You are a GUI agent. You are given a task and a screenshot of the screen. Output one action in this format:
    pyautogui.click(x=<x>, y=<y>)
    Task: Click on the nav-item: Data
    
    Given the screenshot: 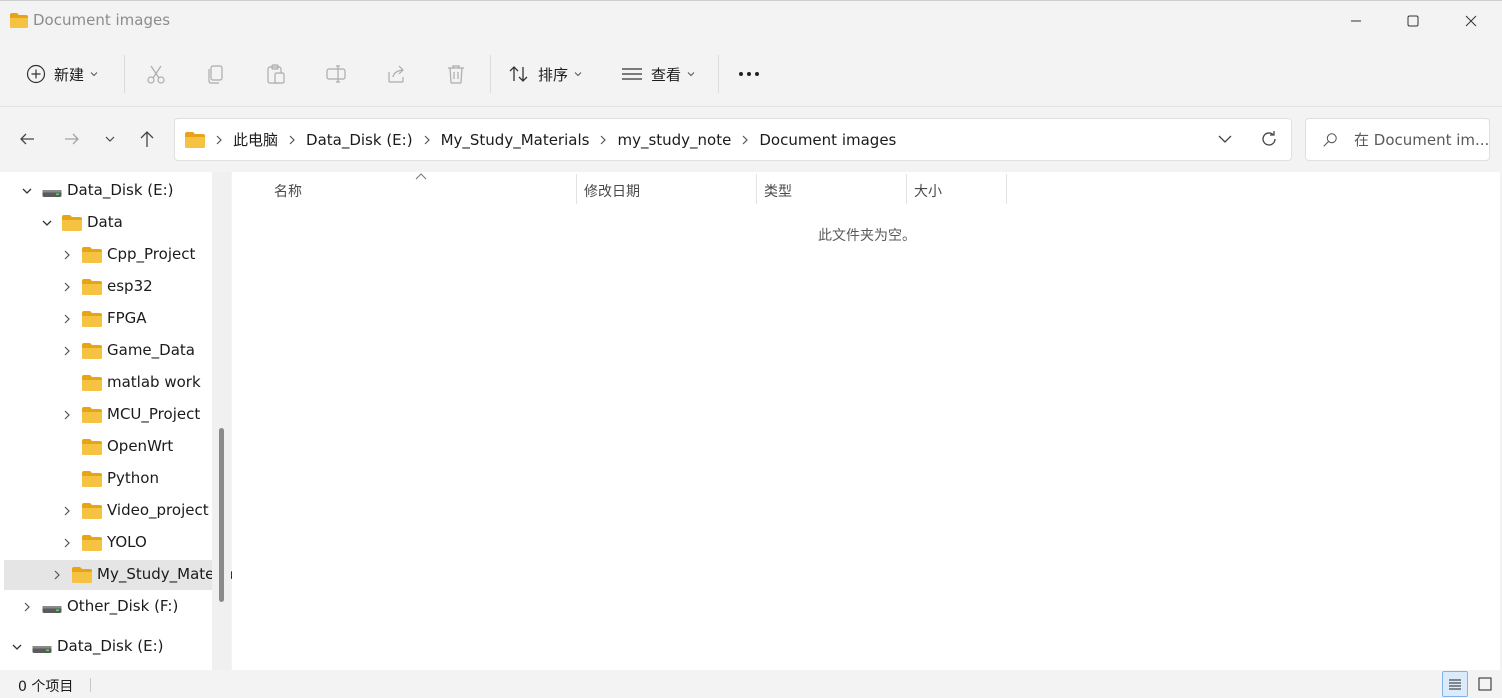 What is the action you would take?
    pyautogui.click(x=106, y=223)
    